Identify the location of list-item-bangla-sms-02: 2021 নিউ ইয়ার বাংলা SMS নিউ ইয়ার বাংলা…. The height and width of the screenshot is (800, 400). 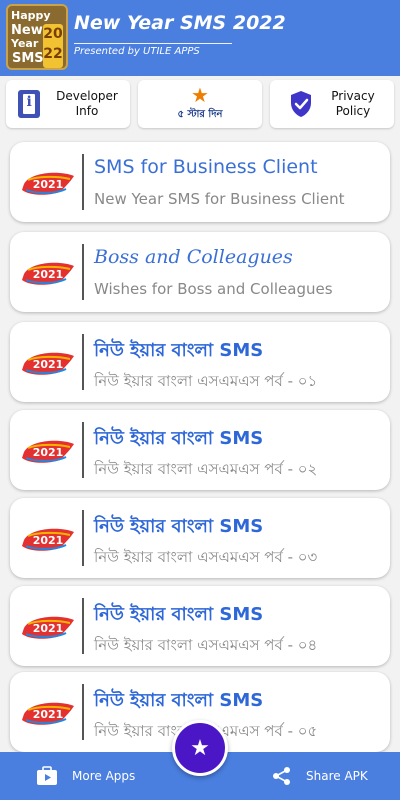
(200, 450).